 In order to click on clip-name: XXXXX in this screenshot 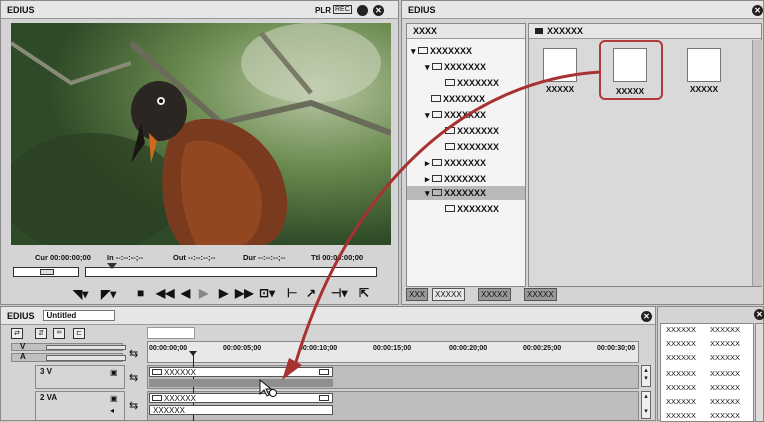, I will do `click(704, 89)`.